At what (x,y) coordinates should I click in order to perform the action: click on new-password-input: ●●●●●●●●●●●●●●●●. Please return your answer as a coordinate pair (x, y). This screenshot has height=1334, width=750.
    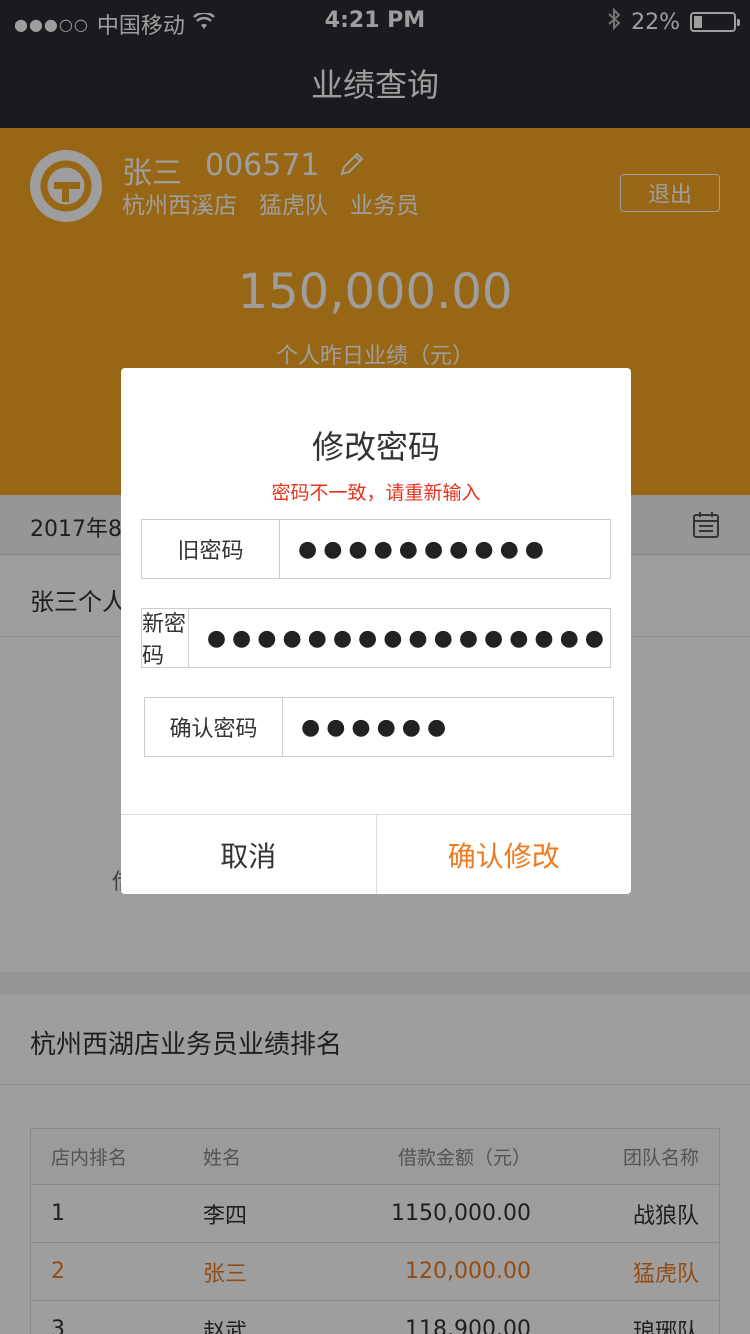
    Looking at the image, I should click on (399, 638).